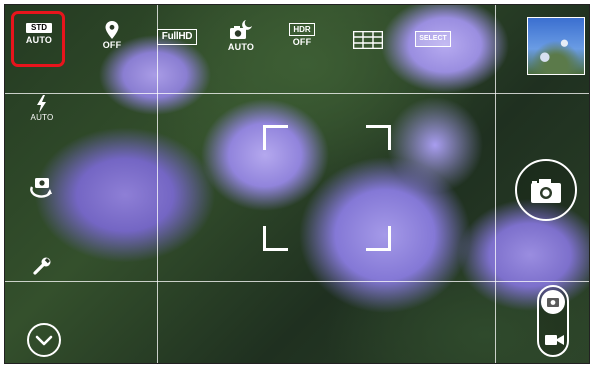 This screenshot has height=368, width=594. Describe the element at coordinates (302, 42) in the screenshot. I see `hdr-label: OFF` at that location.